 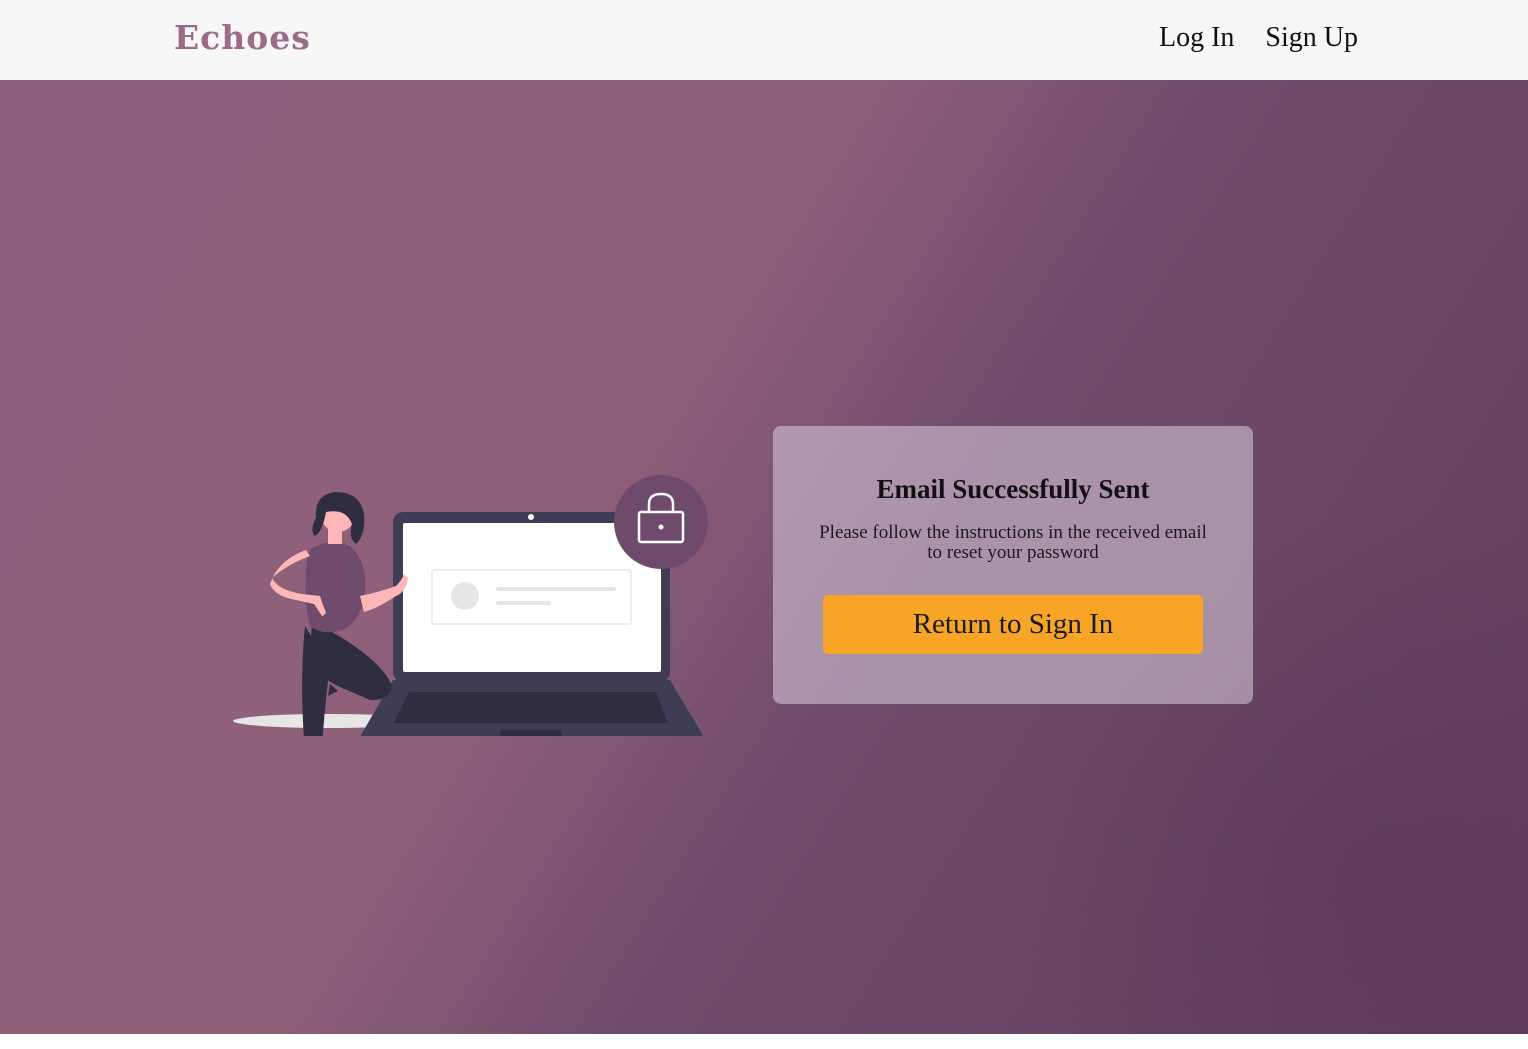 I want to click on return-to-sign-in-button: Return to Sign In, so click(x=1013, y=624).